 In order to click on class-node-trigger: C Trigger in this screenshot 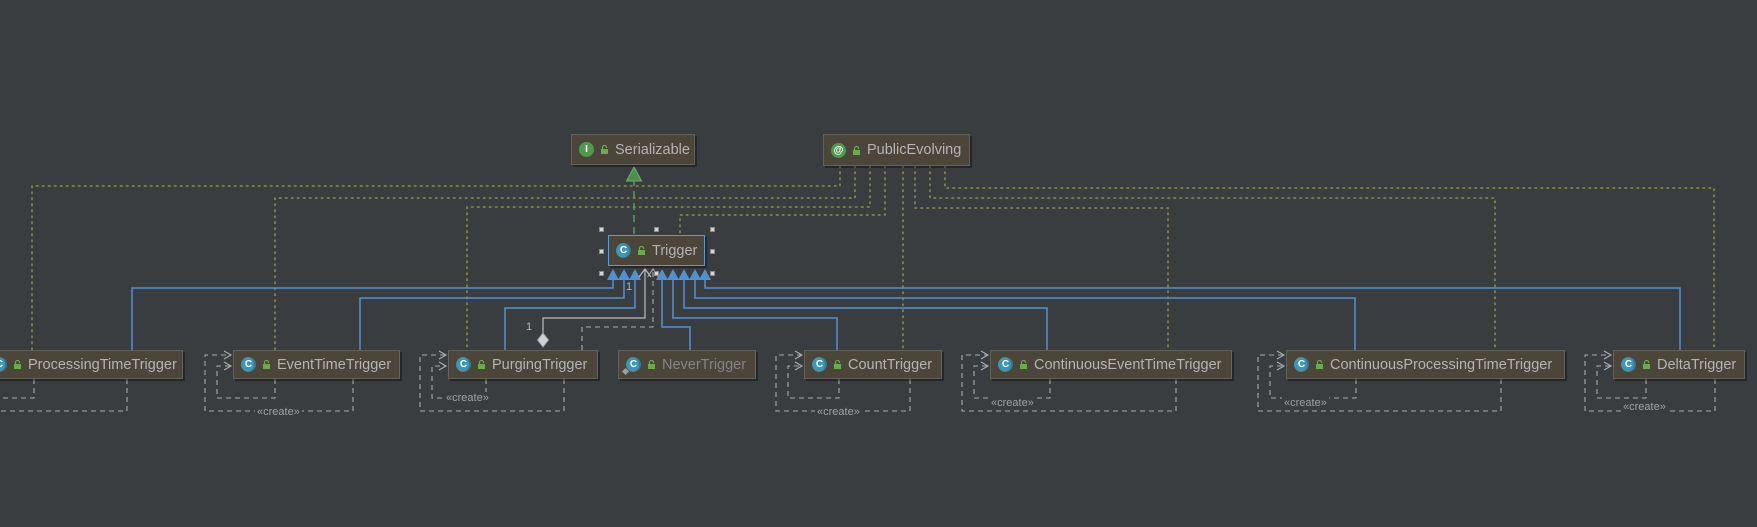, I will do `click(656, 250)`.